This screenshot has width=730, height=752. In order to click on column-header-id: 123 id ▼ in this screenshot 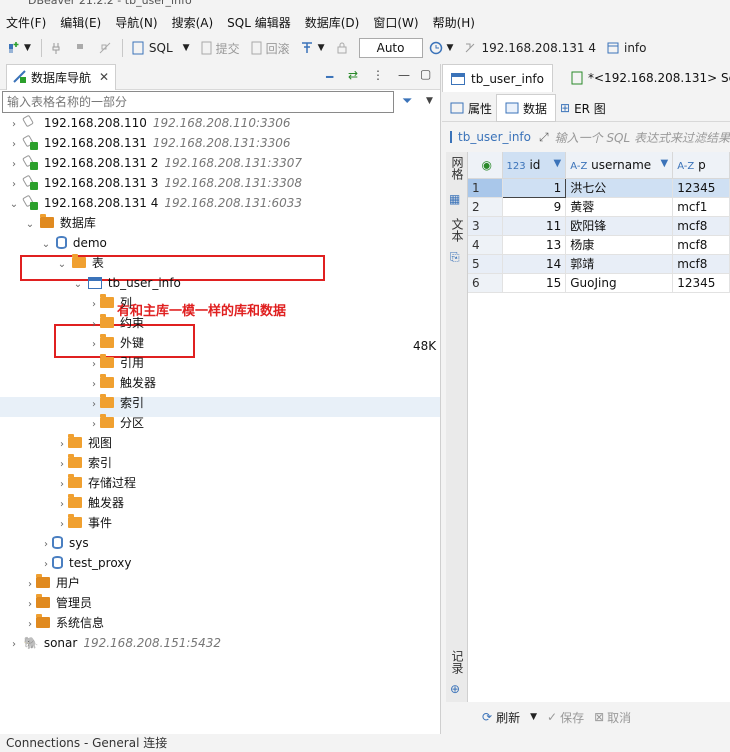, I will do `click(534, 165)`.